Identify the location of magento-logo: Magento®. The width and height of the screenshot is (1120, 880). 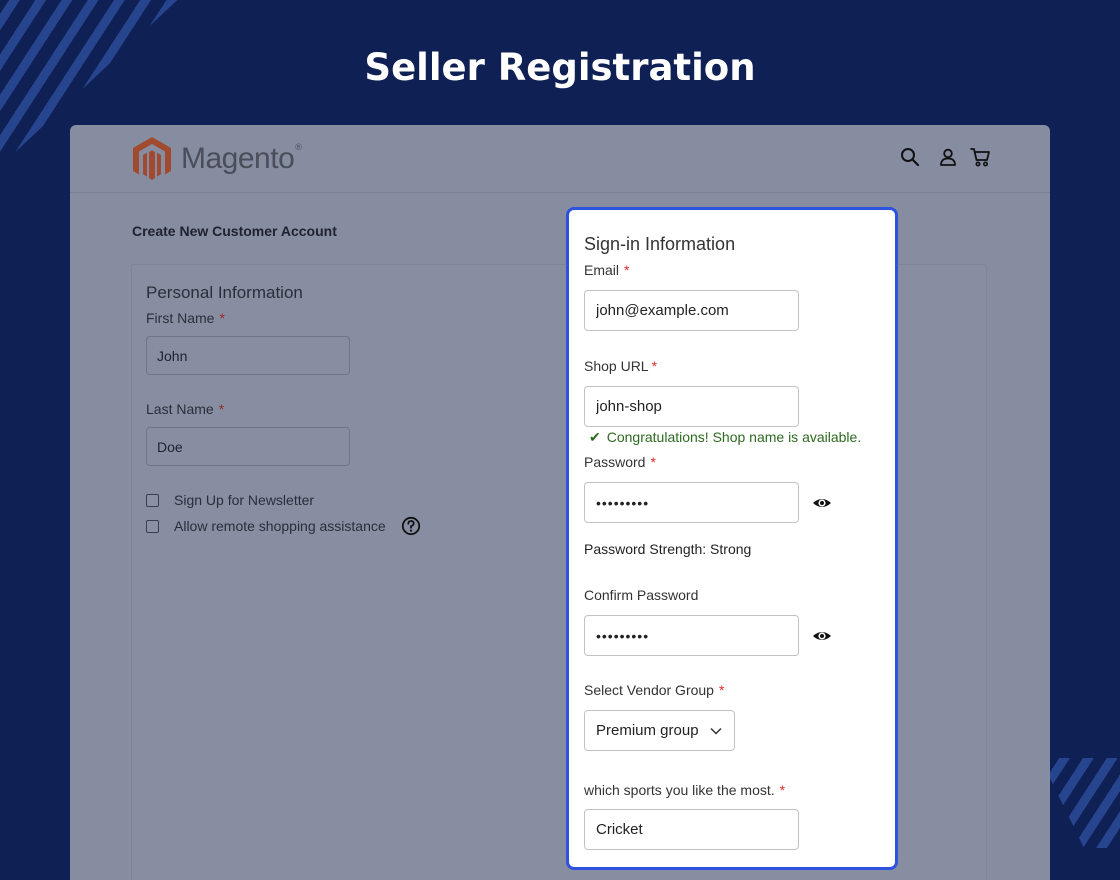
(216, 159).